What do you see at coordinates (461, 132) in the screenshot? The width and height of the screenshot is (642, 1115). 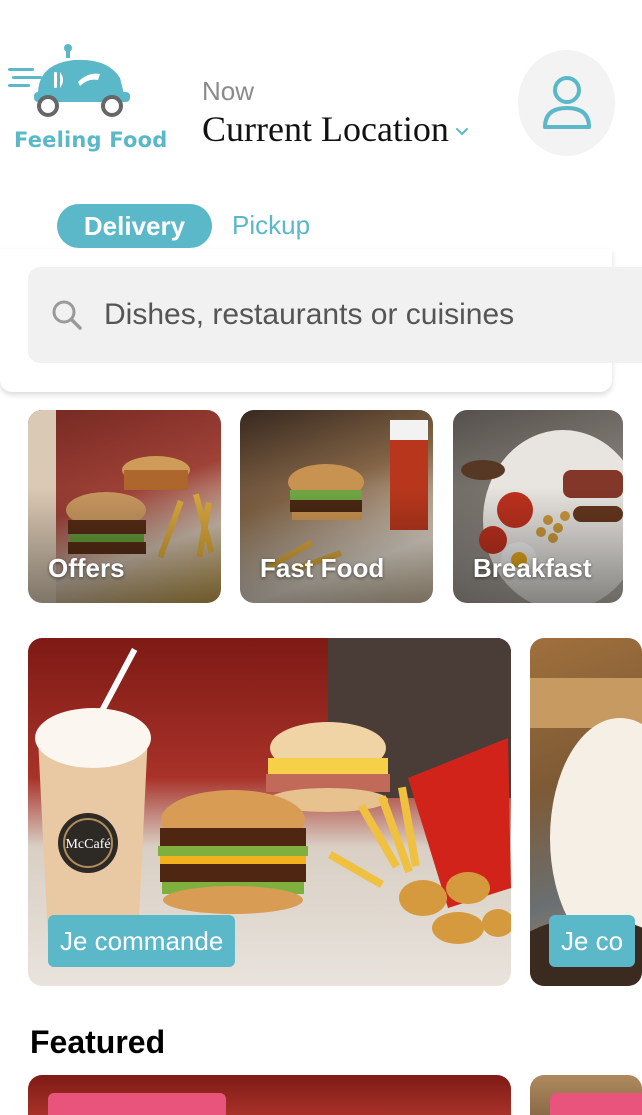 I see `chevron-down-icon` at bounding box center [461, 132].